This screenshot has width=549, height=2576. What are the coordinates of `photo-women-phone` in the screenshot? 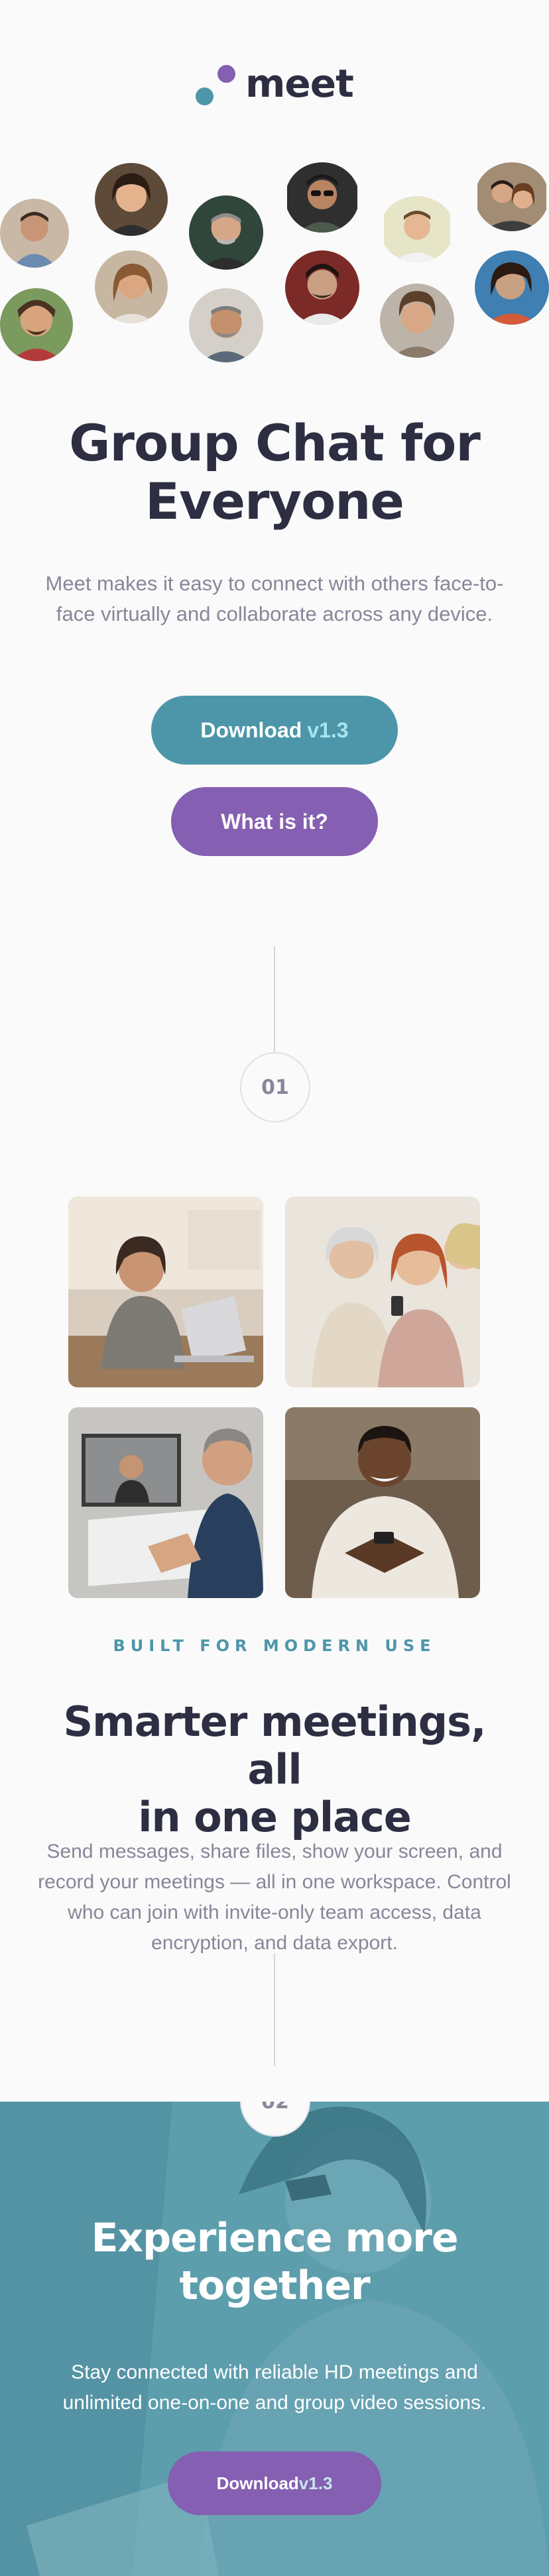 It's located at (382, 1292).